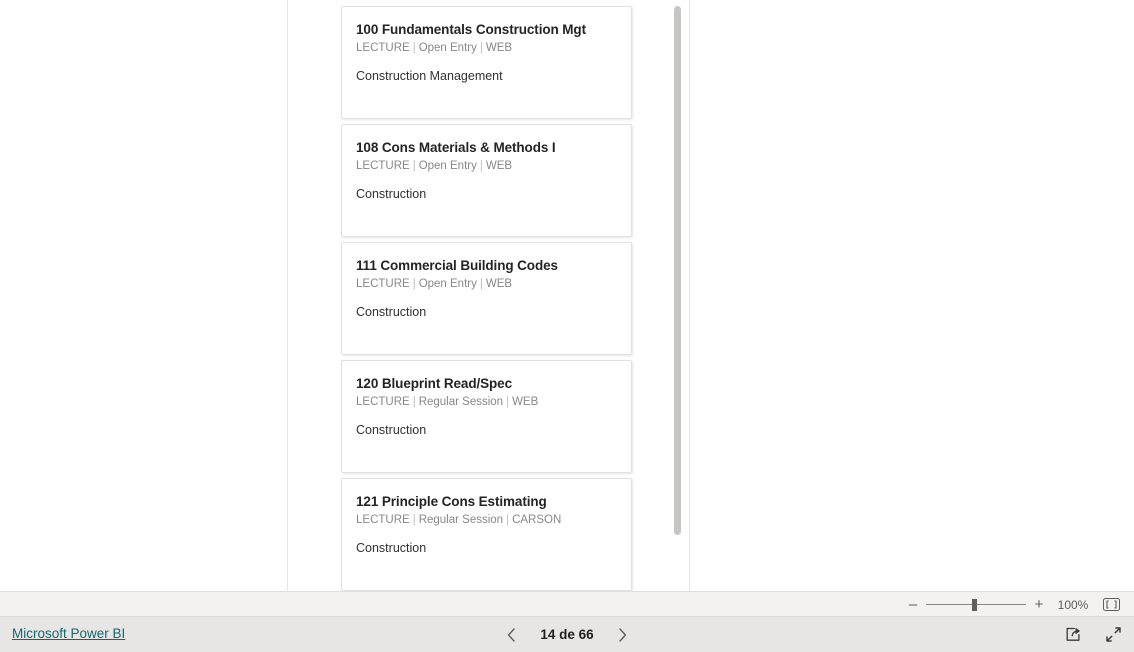  I want to click on course-location: CARSON, so click(537, 520).